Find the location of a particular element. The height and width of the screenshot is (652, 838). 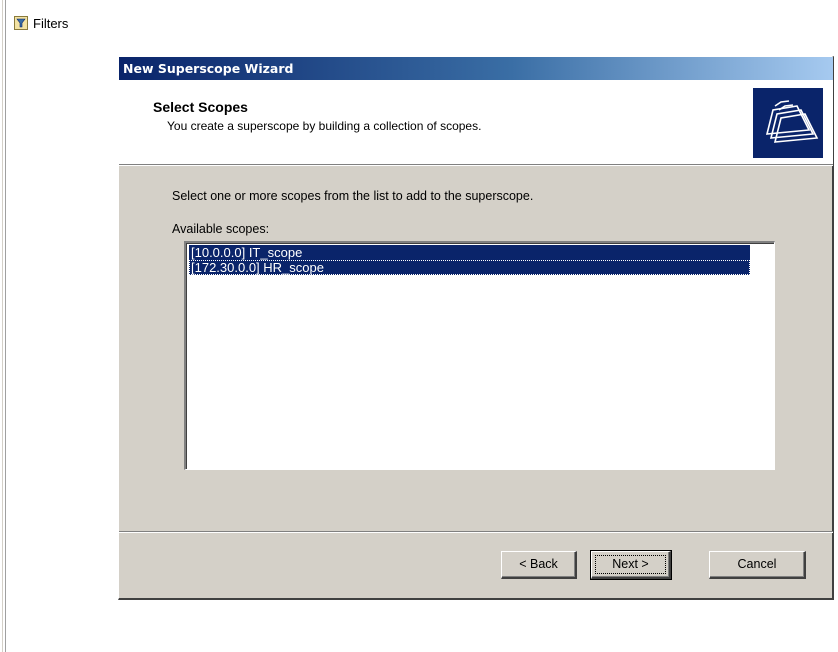

dialog-title: New Superscope Wizard is located at coordinates (208, 68).